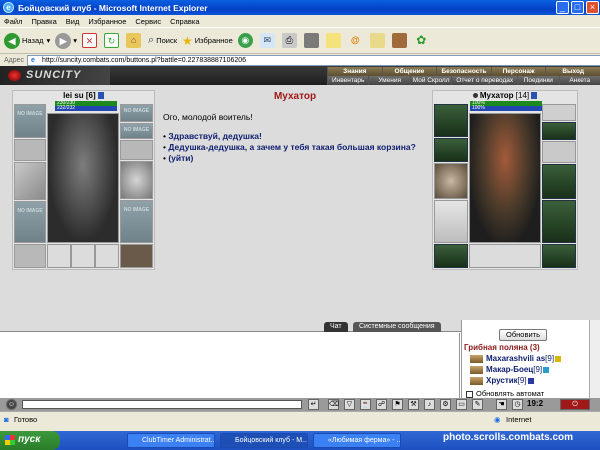 Image resolution: width=600 pixels, height=450 pixels. What do you see at coordinates (207, 41) in the screenshot?
I see `favorites-button: ★ Избранное` at bounding box center [207, 41].